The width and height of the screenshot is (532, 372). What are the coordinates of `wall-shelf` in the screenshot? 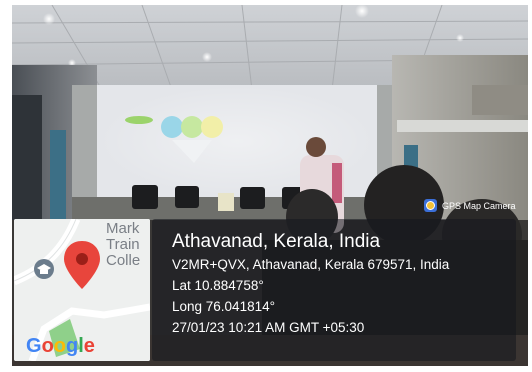 It's located at (462, 126).